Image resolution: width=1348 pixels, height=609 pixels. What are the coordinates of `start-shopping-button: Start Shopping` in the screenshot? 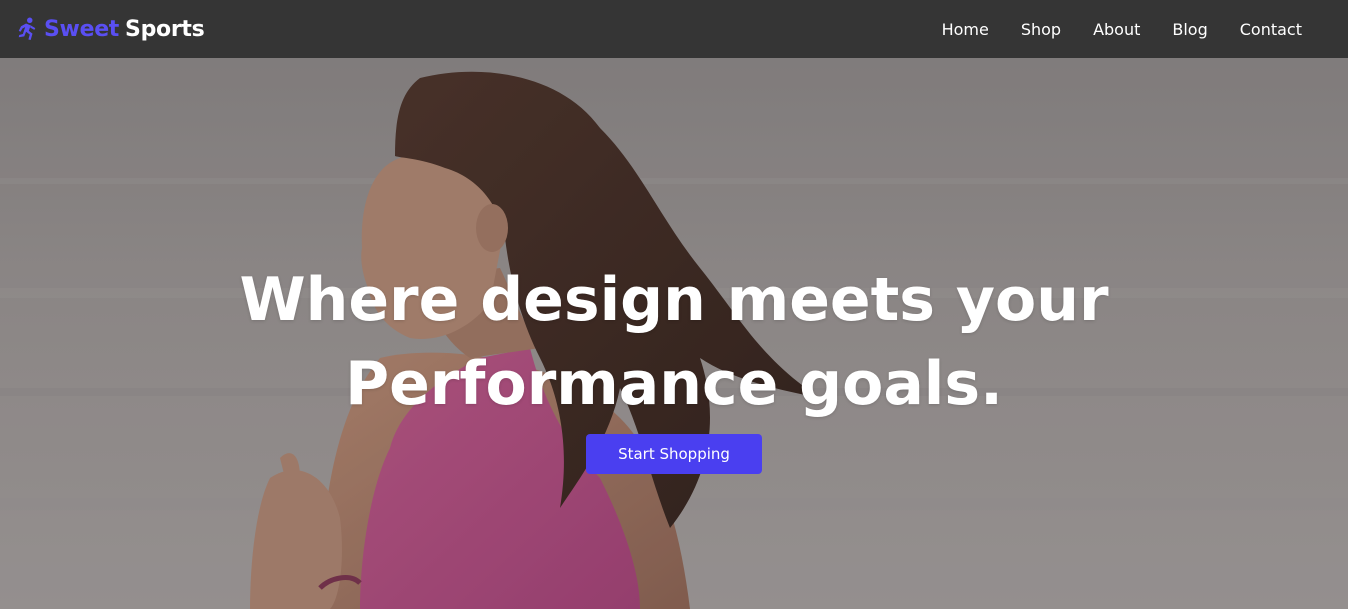 It's located at (674, 454).